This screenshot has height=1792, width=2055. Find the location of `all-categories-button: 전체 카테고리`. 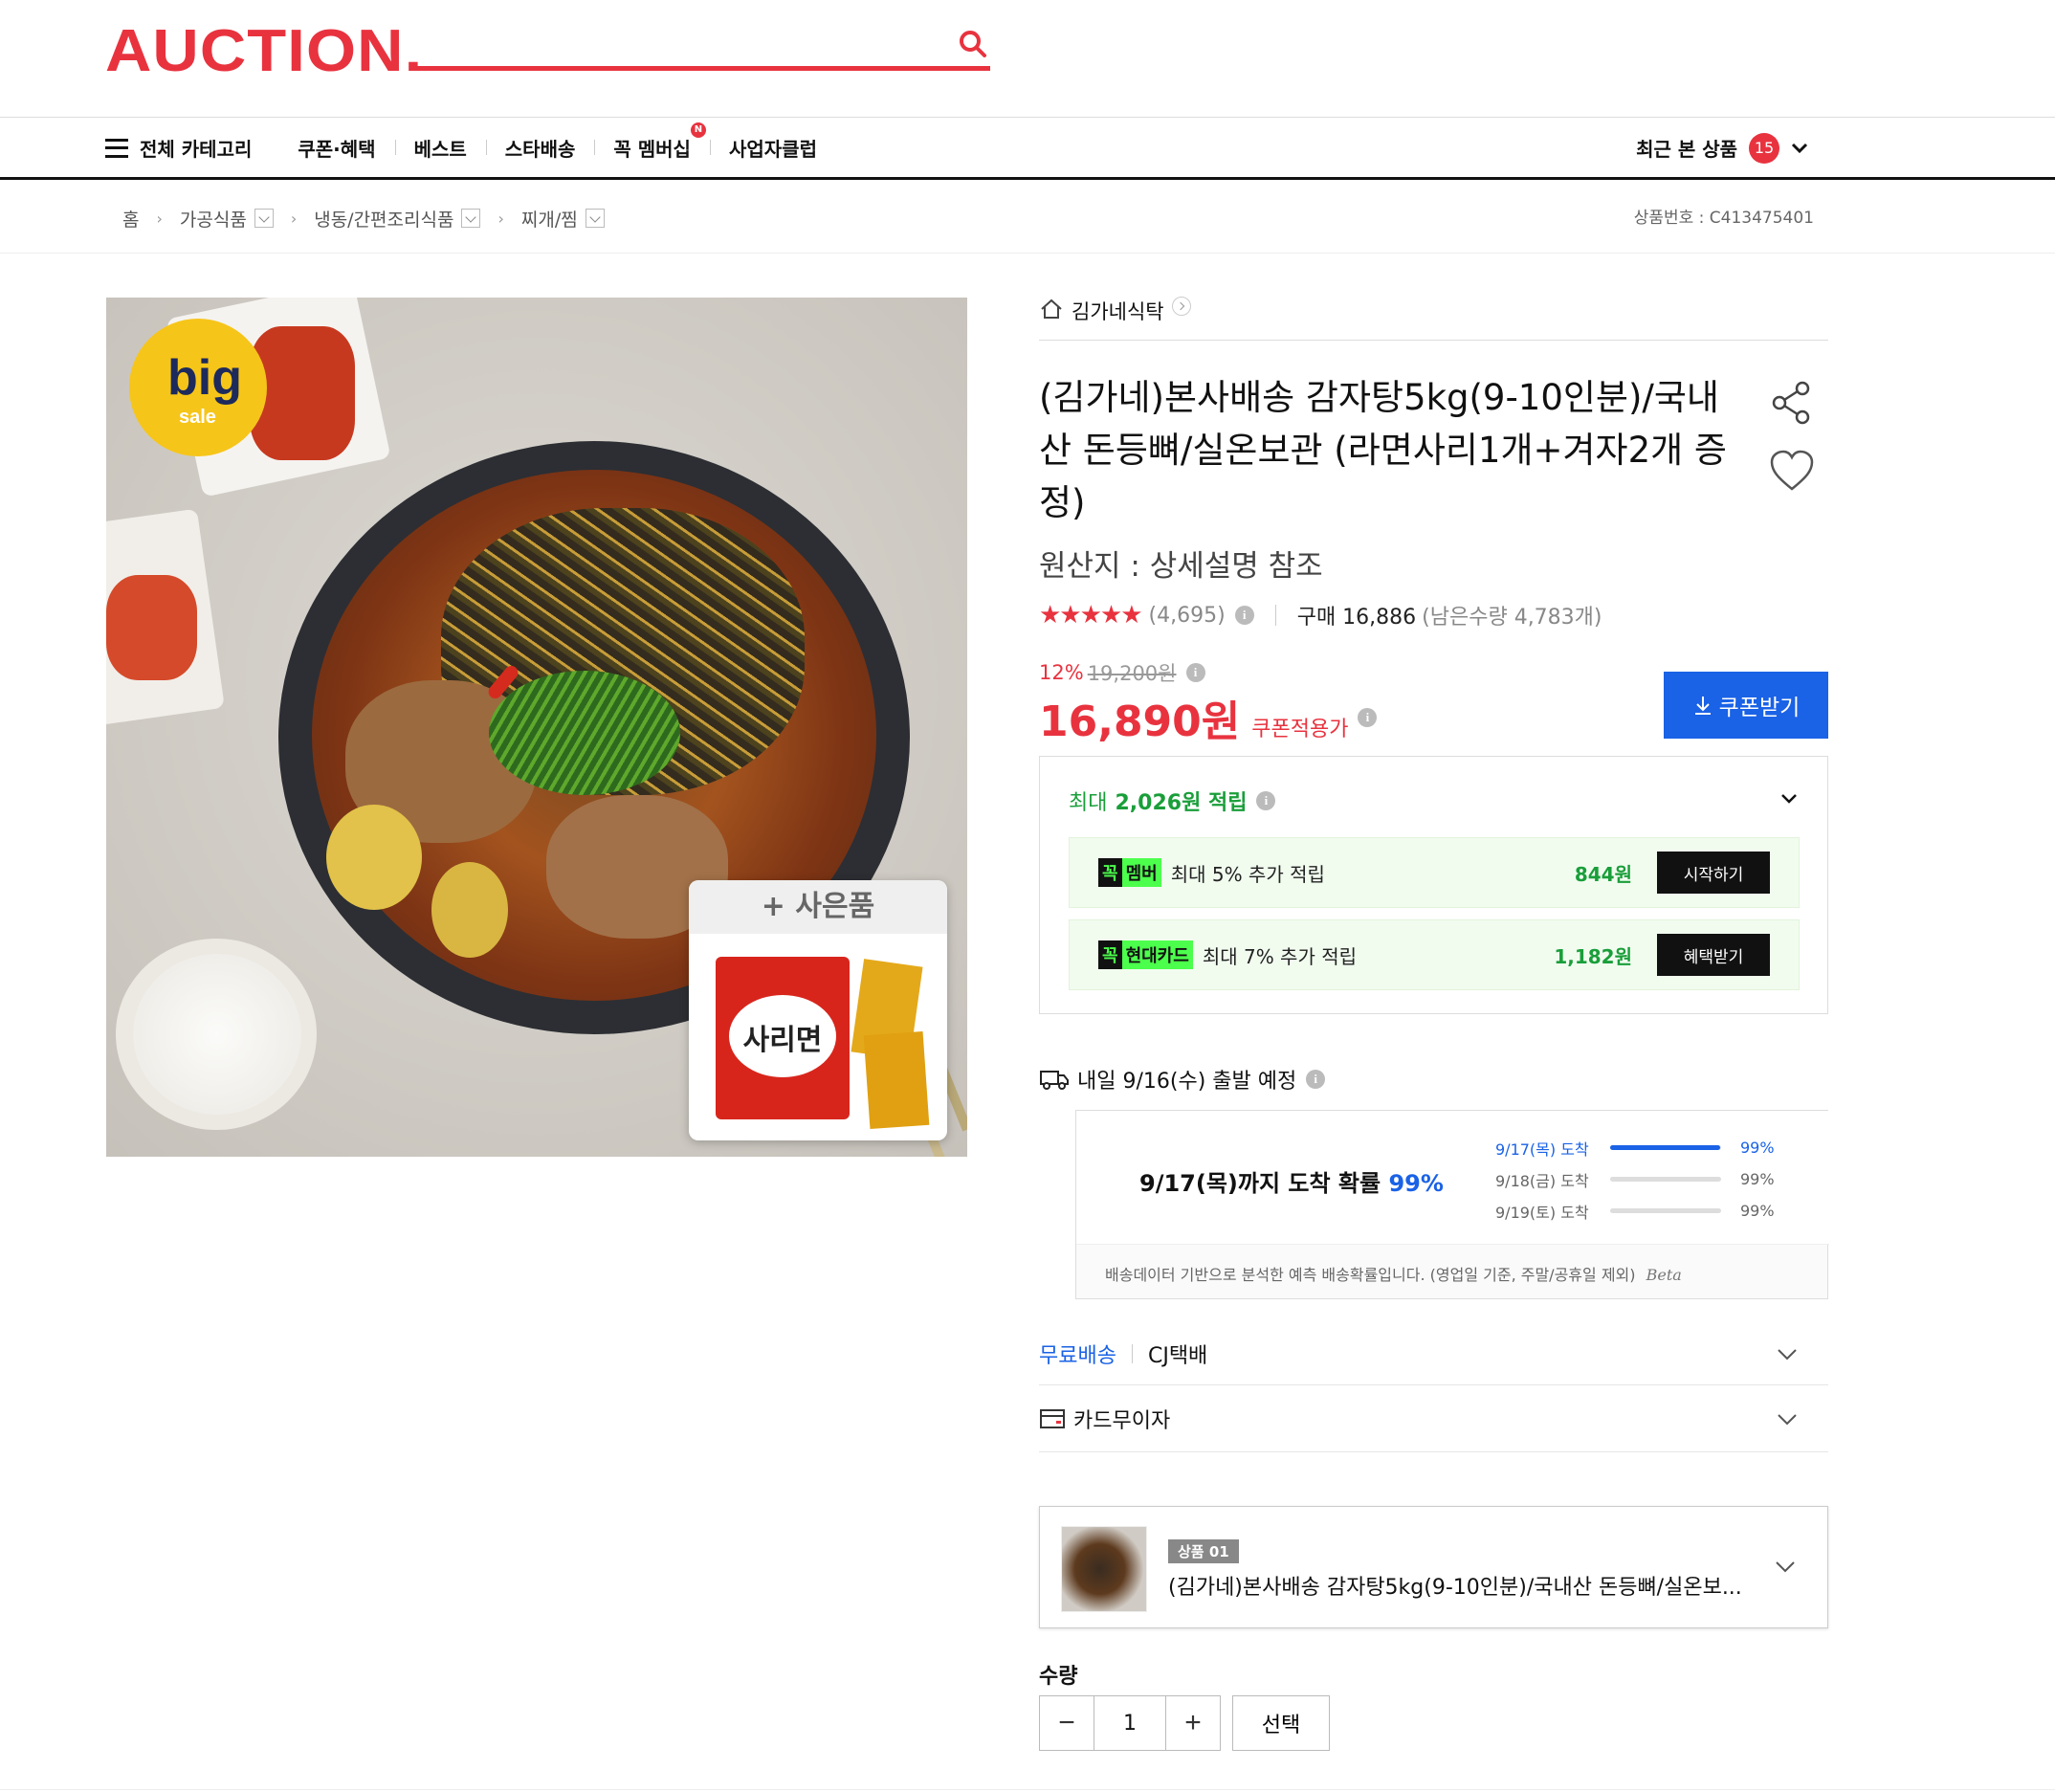

all-categories-button: 전체 카테고리 is located at coordinates (179, 148).